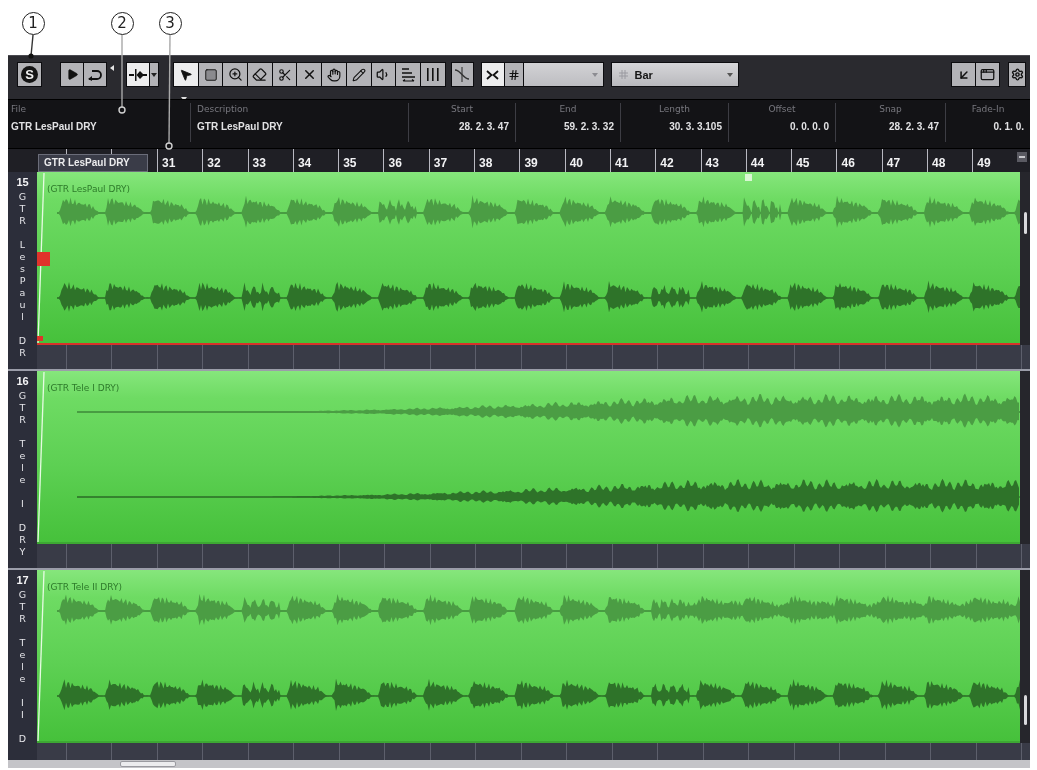 The image size is (1037, 770). What do you see at coordinates (519, 764) in the screenshot?
I see `horizontal-scrollbar` at bounding box center [519, 764].